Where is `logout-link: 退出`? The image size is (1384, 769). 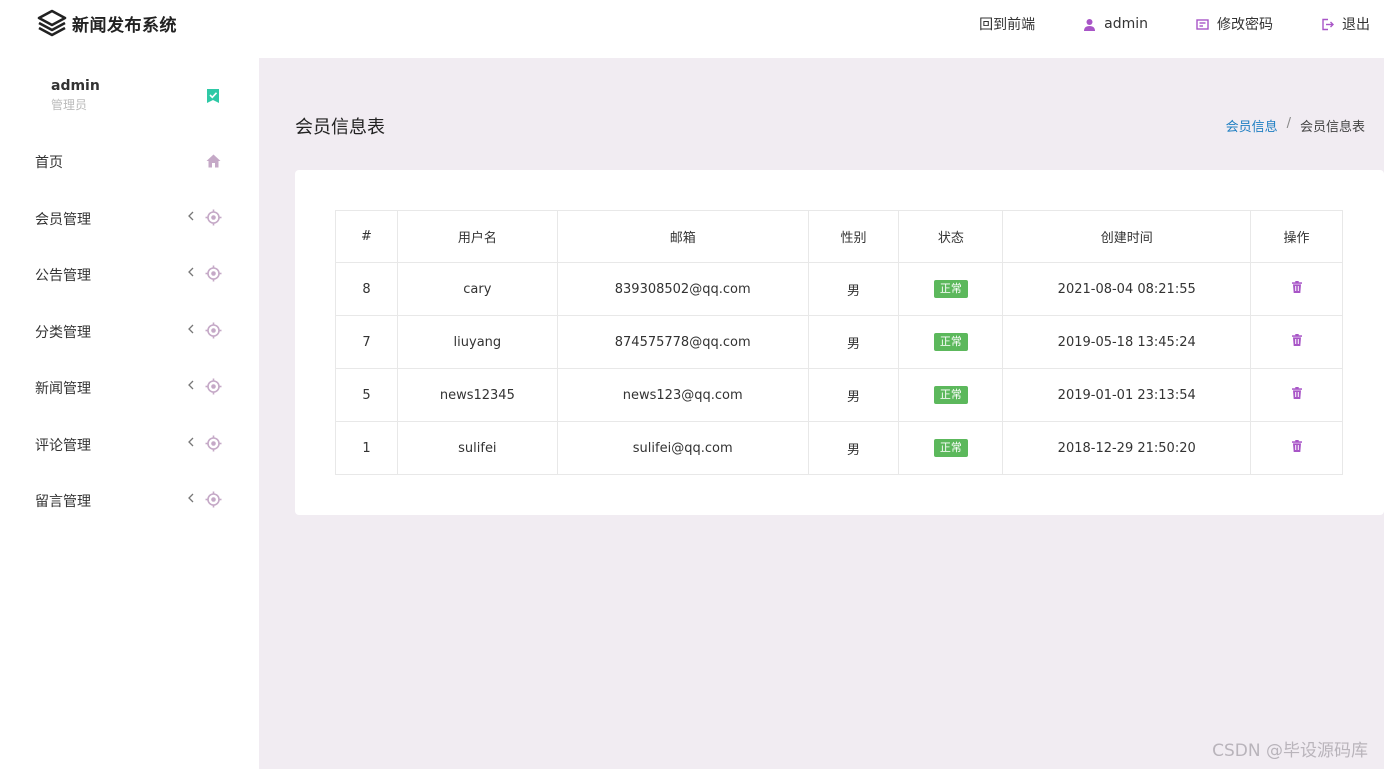 logout-link: 退出 is located at coordinates (1345, 24).